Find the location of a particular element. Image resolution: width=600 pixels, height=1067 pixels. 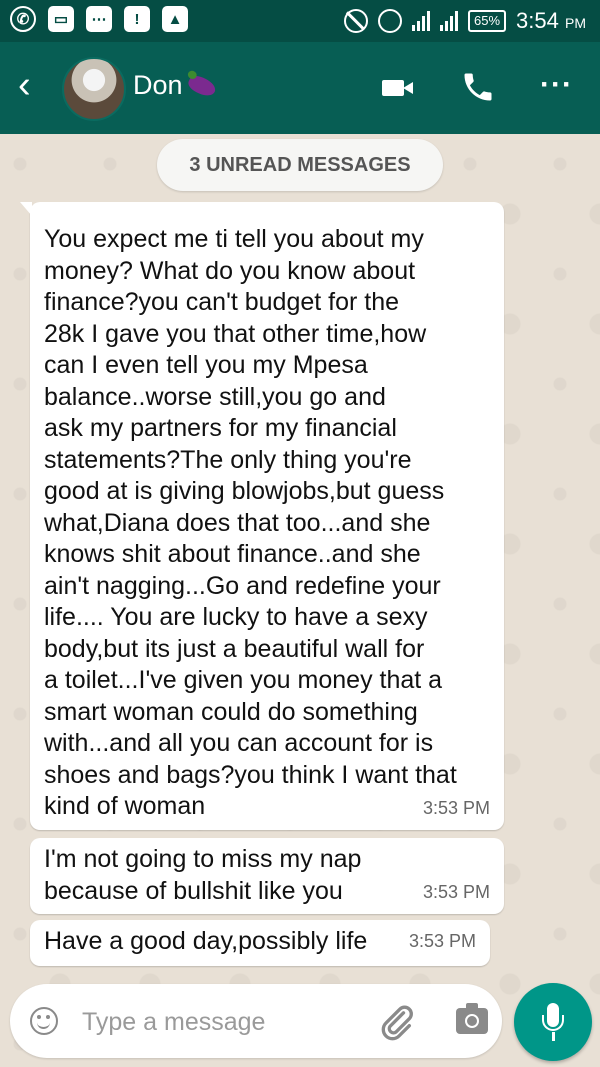

unread-banner: 3 UNREAD MESSAGES is located at coordinates (300, 165).